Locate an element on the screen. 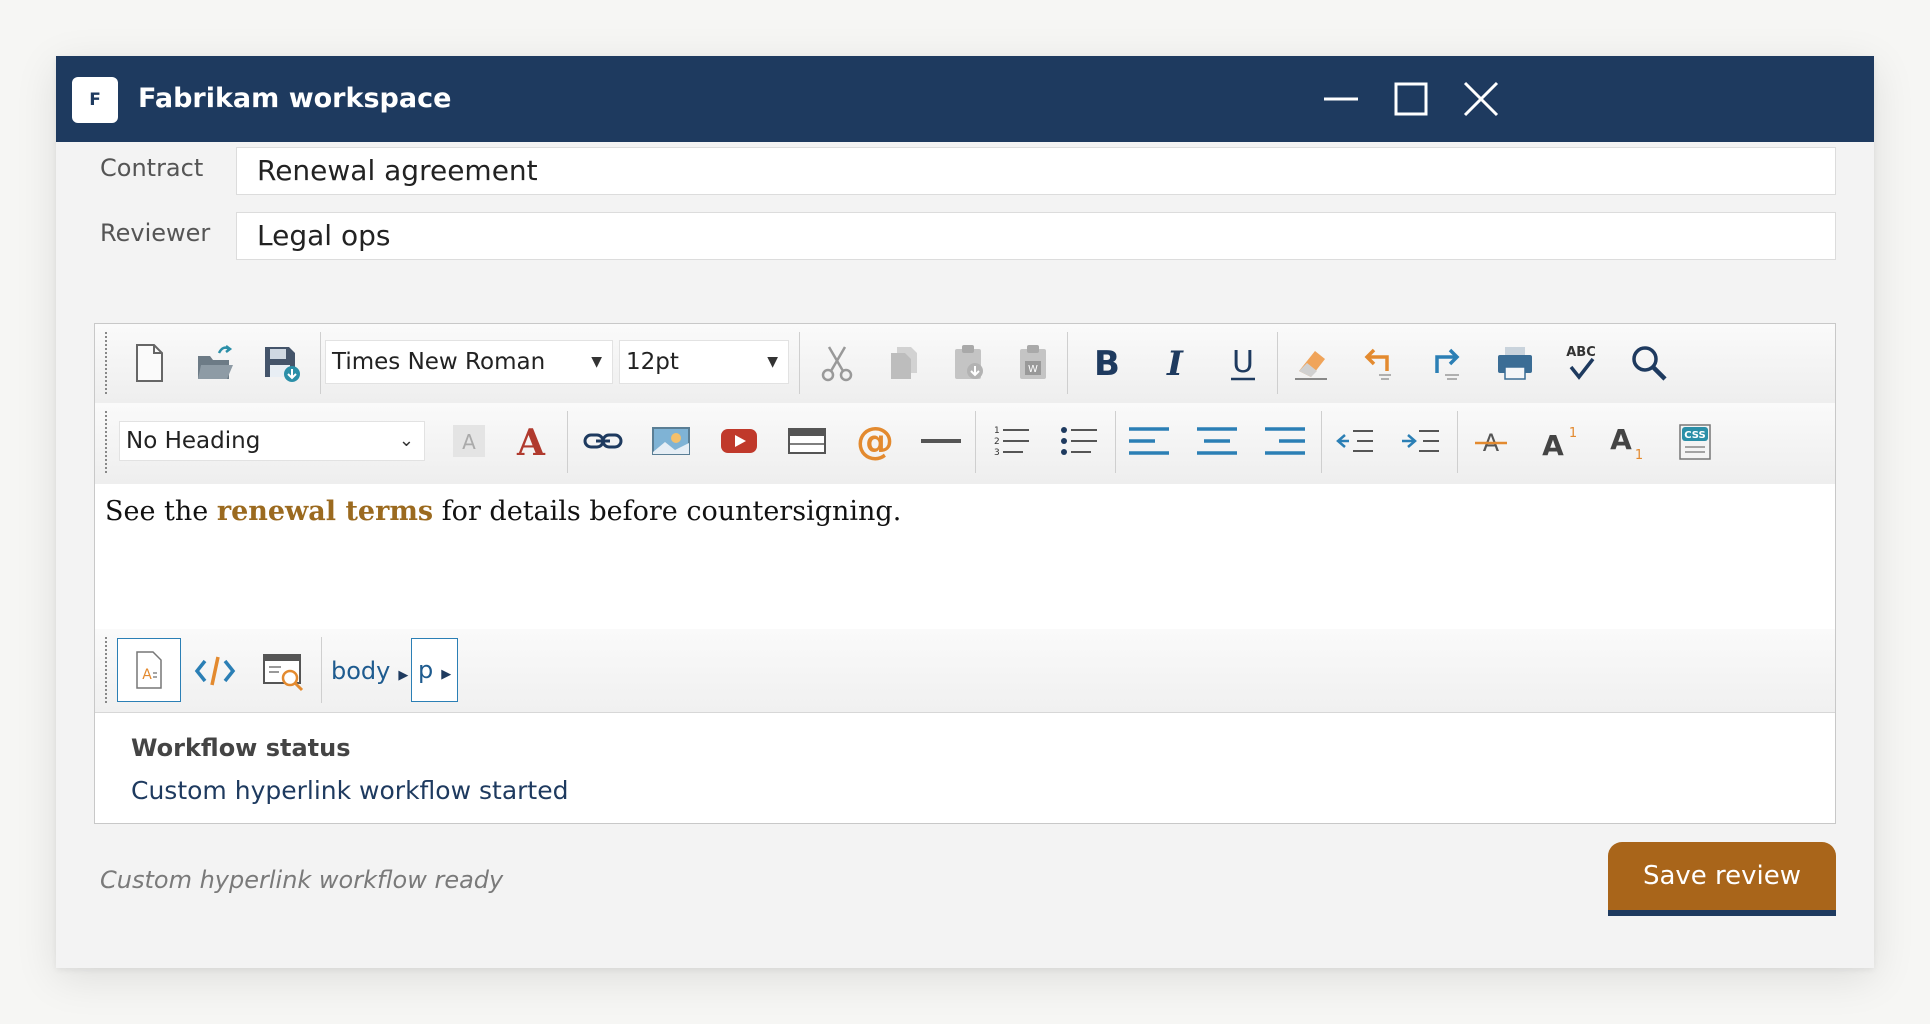  indent-button is located at coordinates (1421, 441).